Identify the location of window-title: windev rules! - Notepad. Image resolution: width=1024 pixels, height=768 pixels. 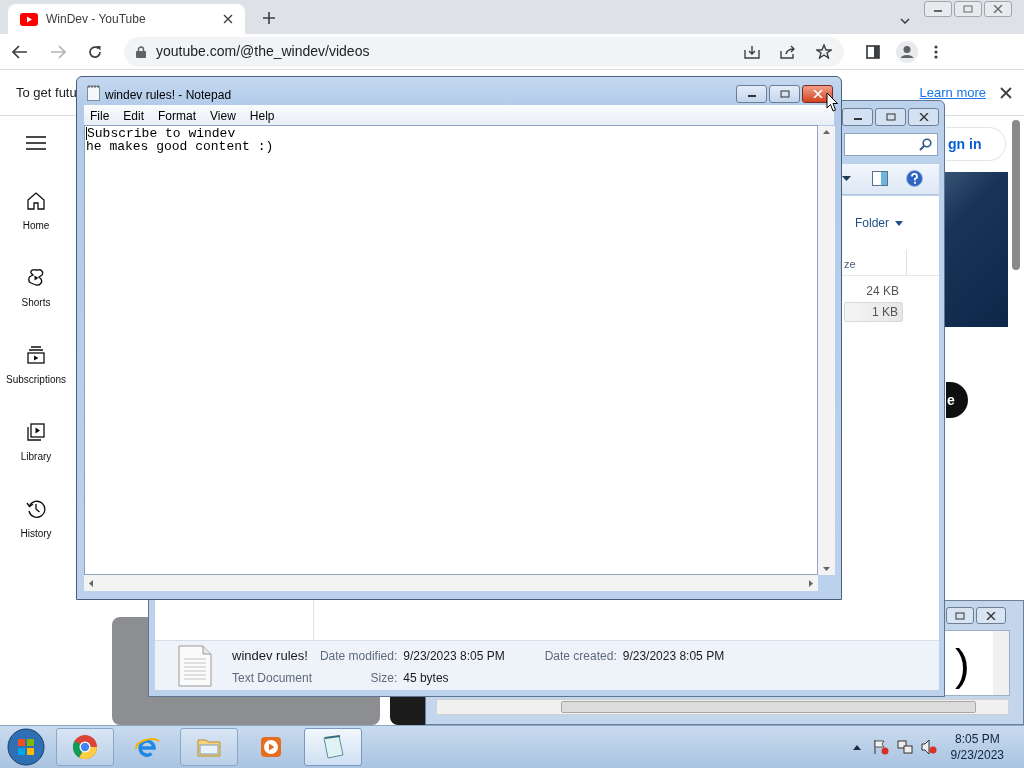
(168, 95).